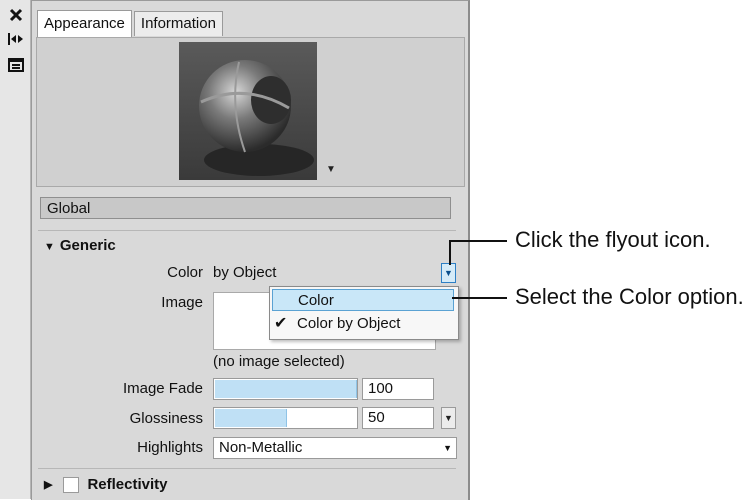  Describe the element at coordinates (16, 65) in the screenshot. I see `properties-menu-icon` at that location.